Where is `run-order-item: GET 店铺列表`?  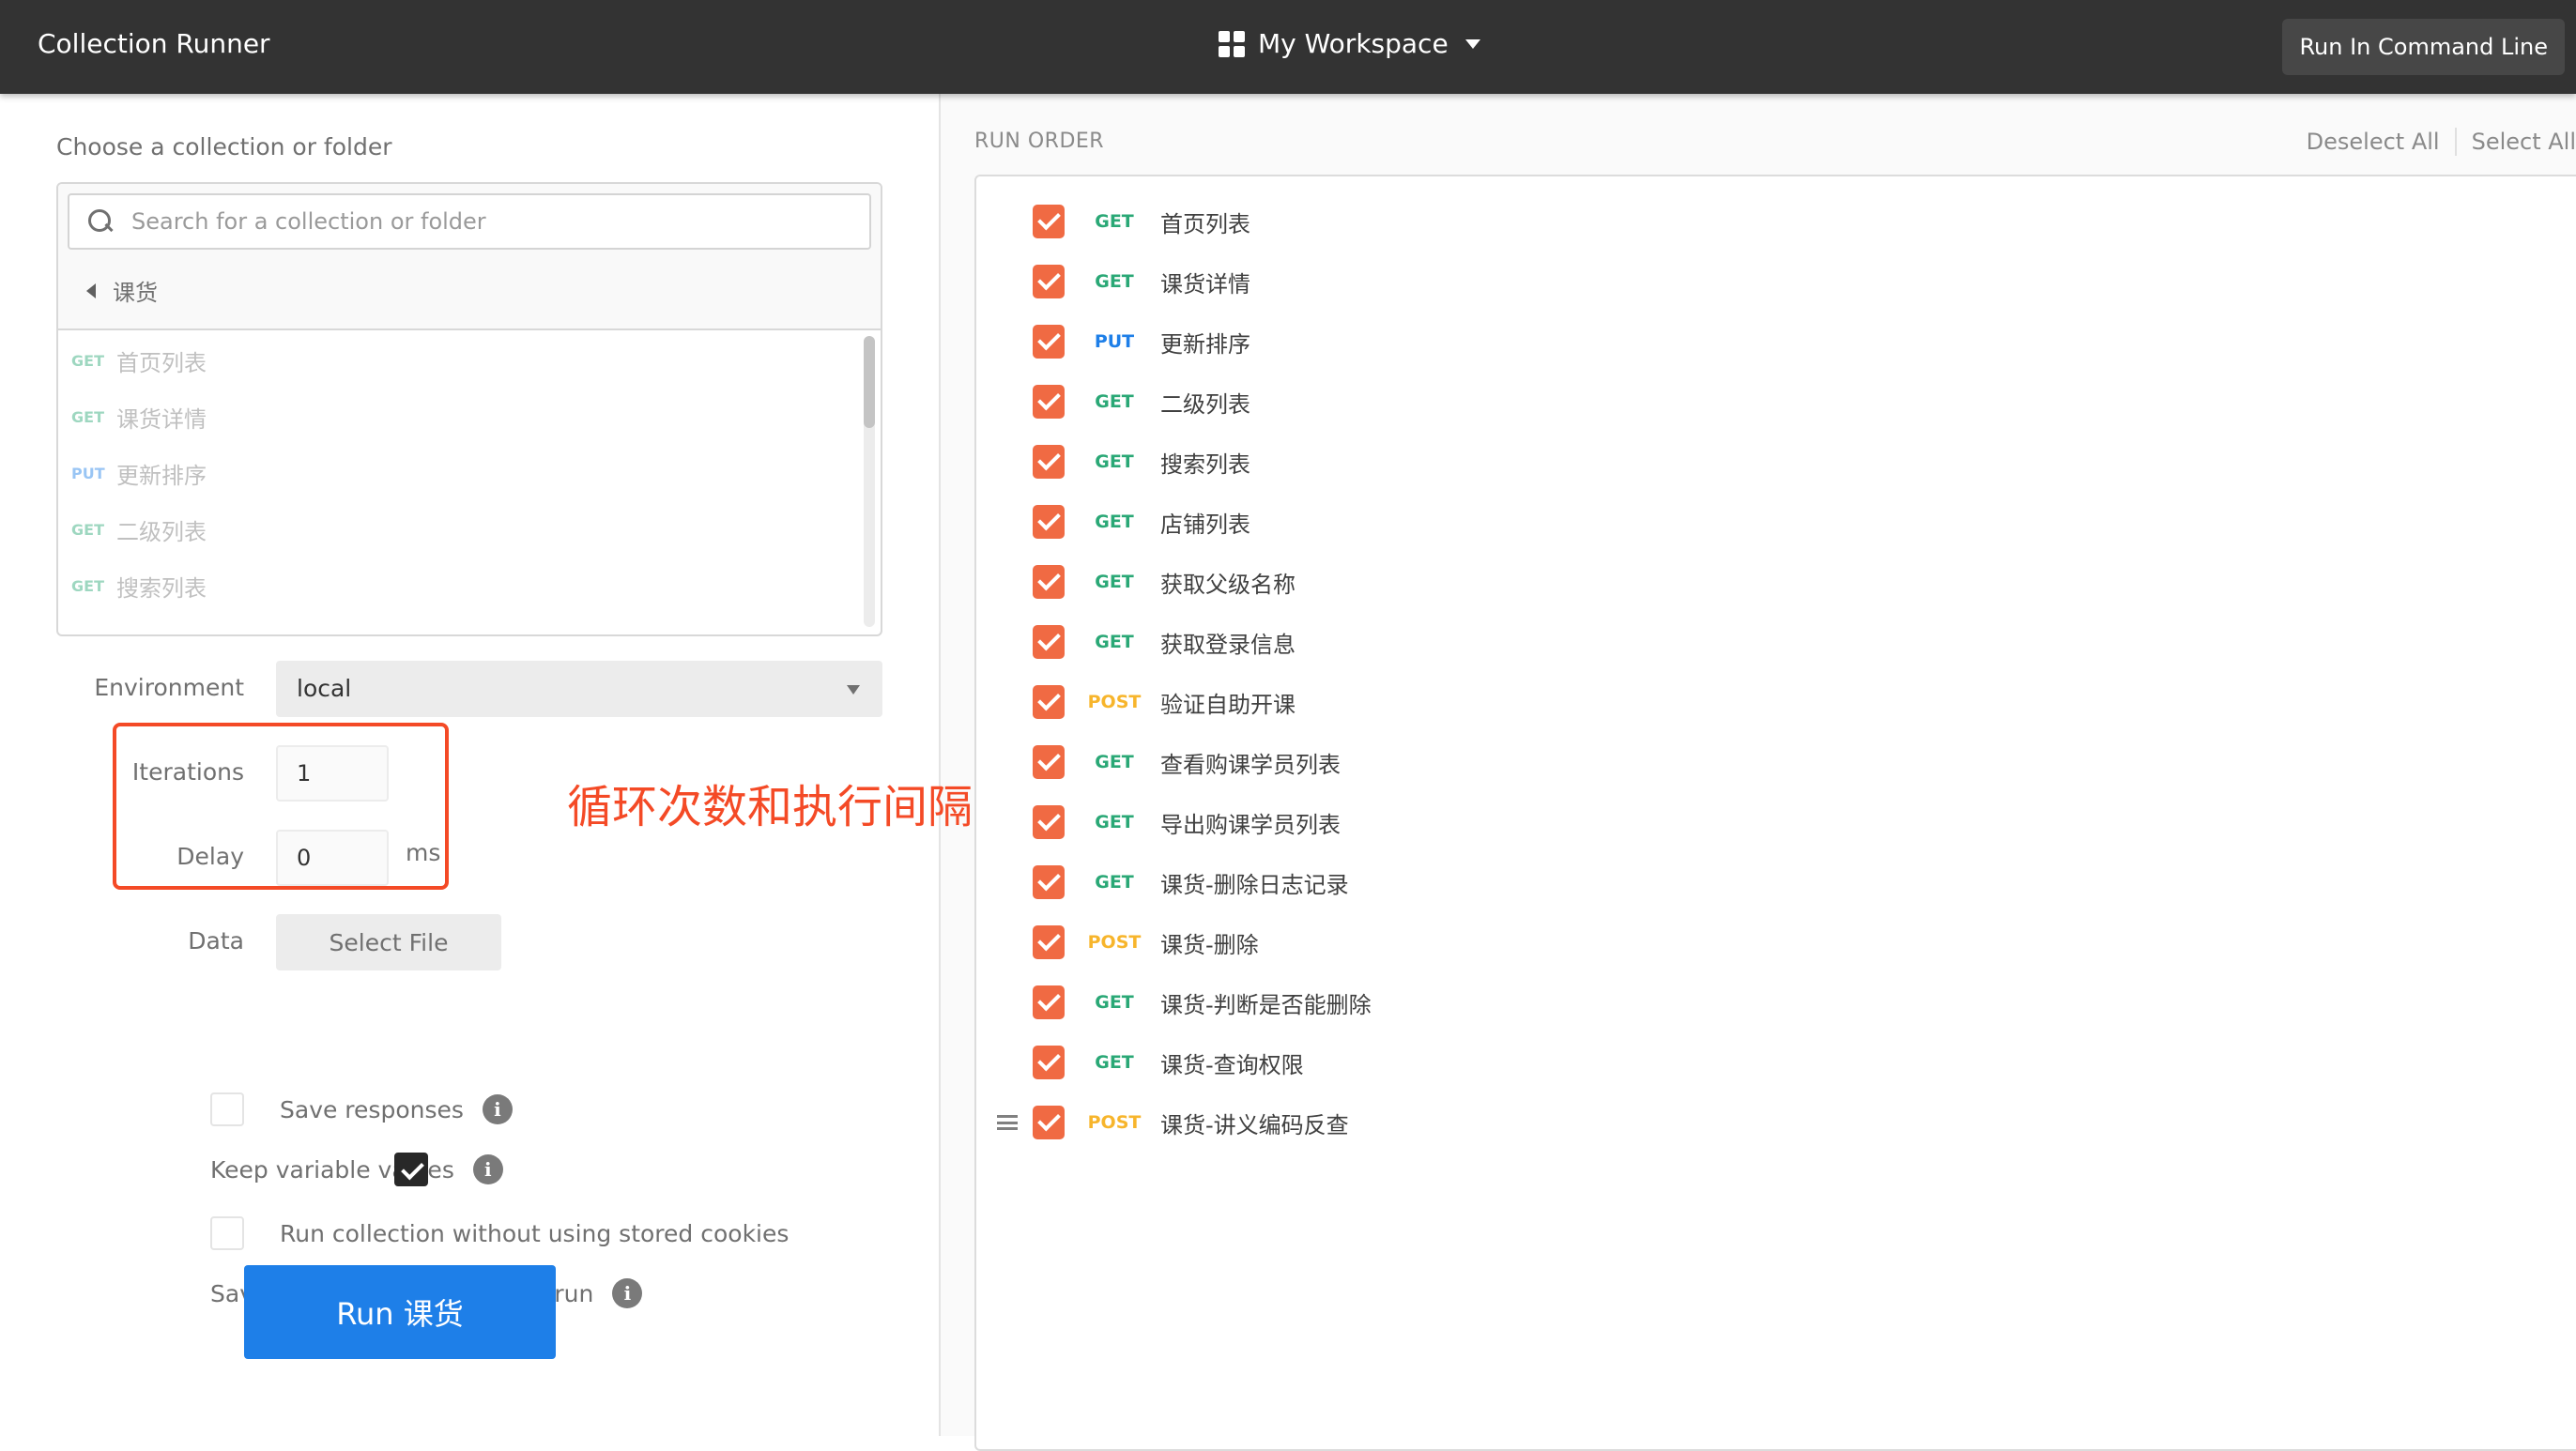 run-order-item: GET 店铺列表 is located at coordinates (1776, 522).